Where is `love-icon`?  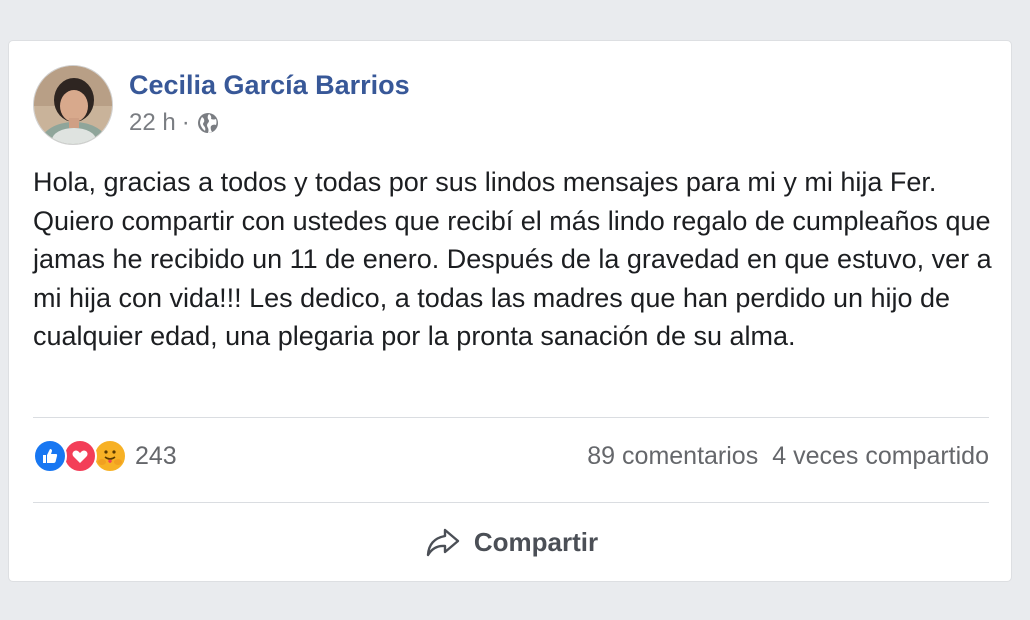 love-icon is located at coordinates (80, 456).